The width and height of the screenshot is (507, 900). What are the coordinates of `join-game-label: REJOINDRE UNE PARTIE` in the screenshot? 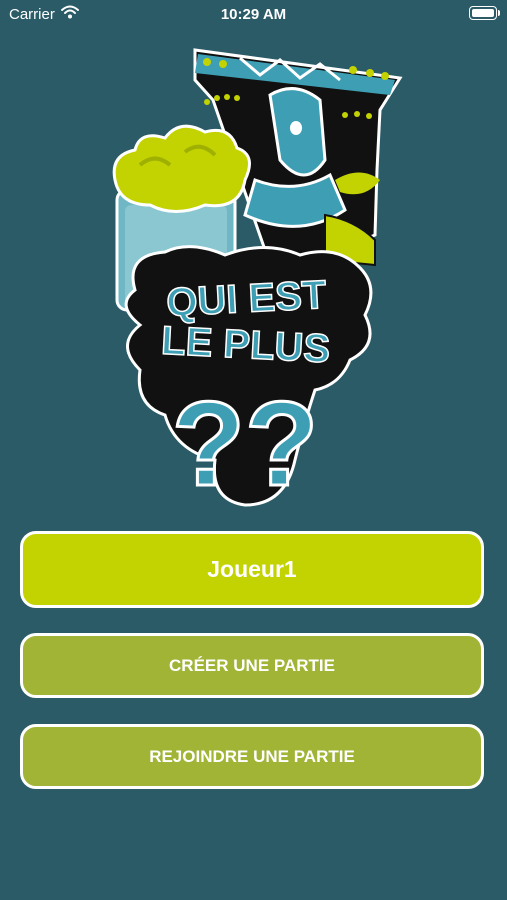 It's located at (252, 756).